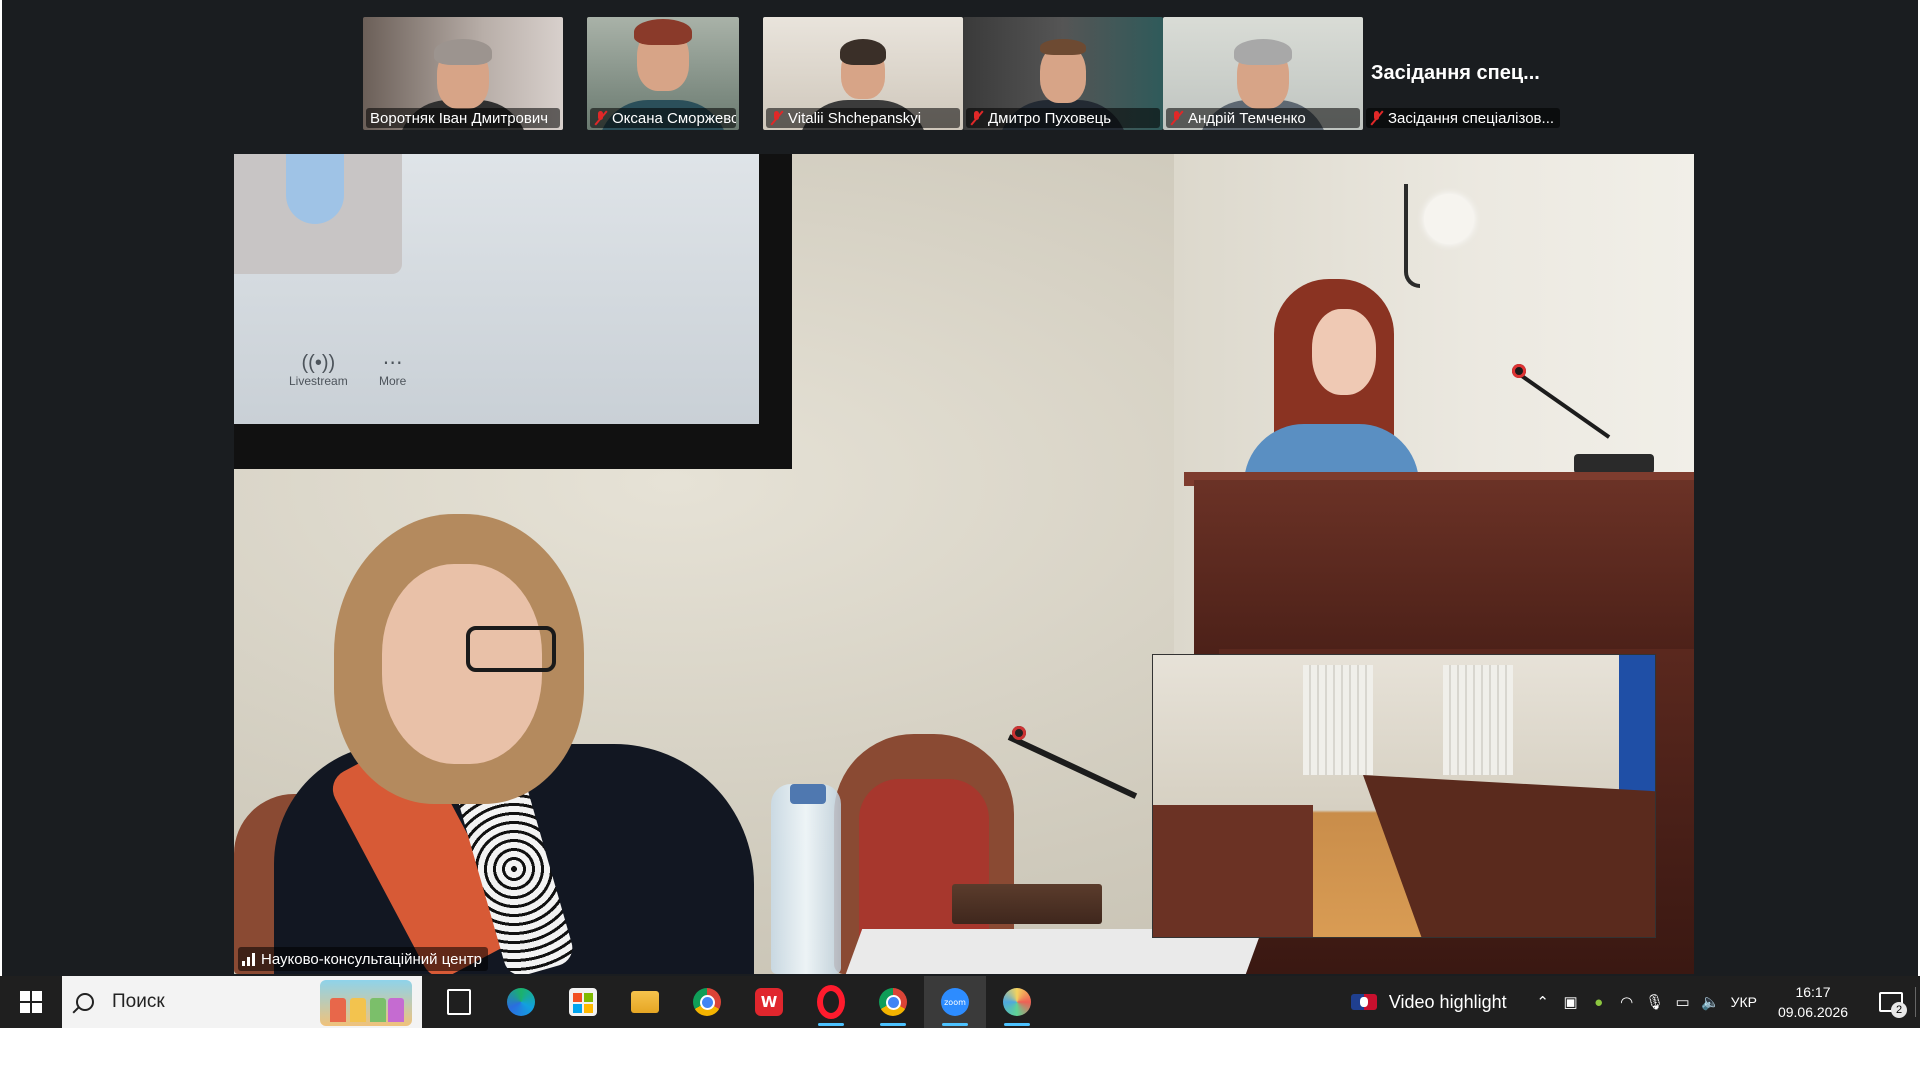 This screenshot has height=1080, width=1920. Describe the element at coordinates (1813, 1002) in the screenshot. I see `clock: 16:17 09.06.2026` at that location.